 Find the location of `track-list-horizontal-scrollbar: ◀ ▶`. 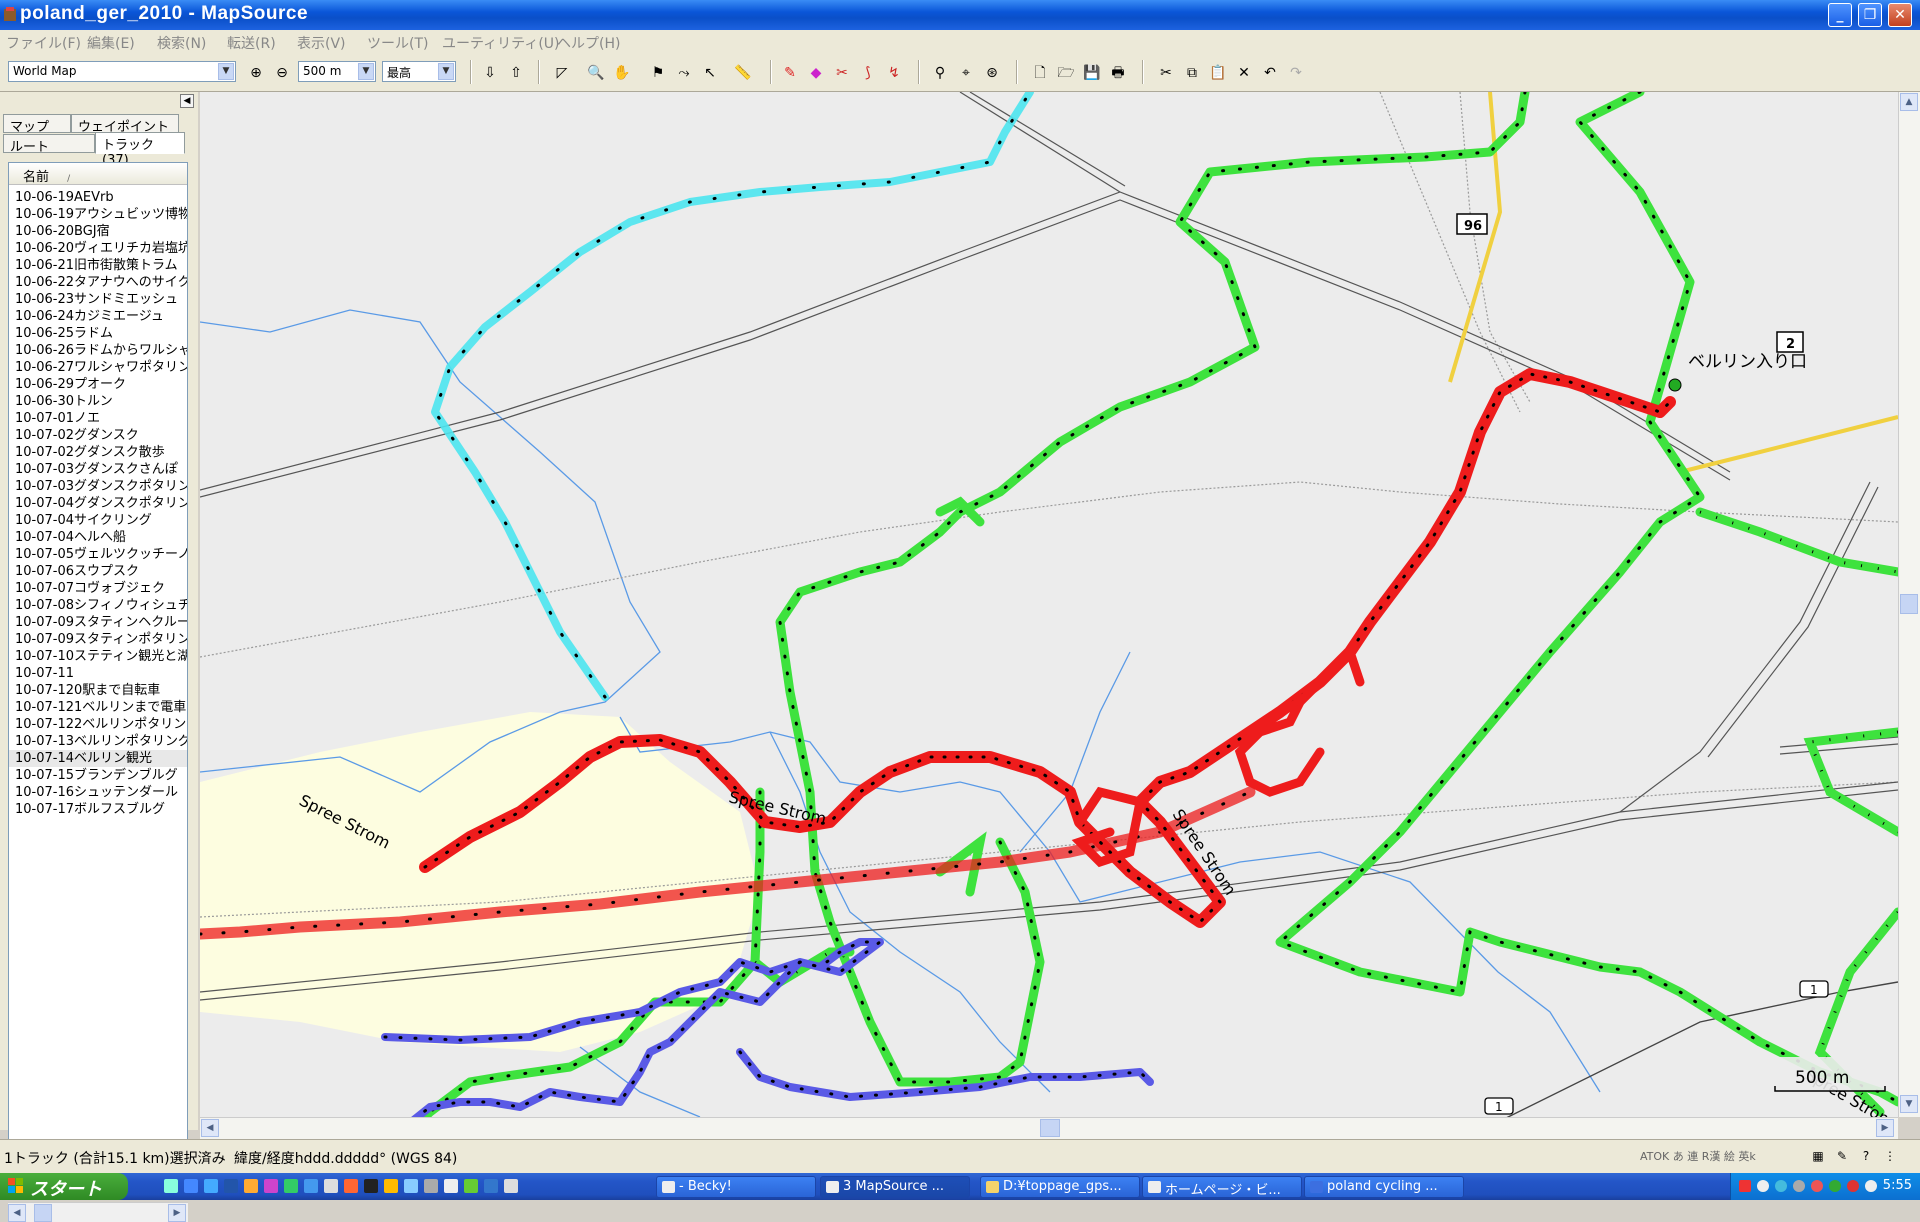

track-list-horizontal-scrollbar: ◀ ▶ is located at coordinates (98, 1212).